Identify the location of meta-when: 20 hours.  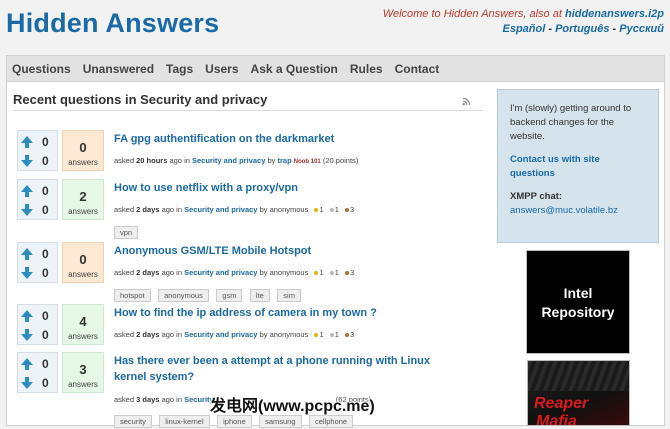
(152, 160).